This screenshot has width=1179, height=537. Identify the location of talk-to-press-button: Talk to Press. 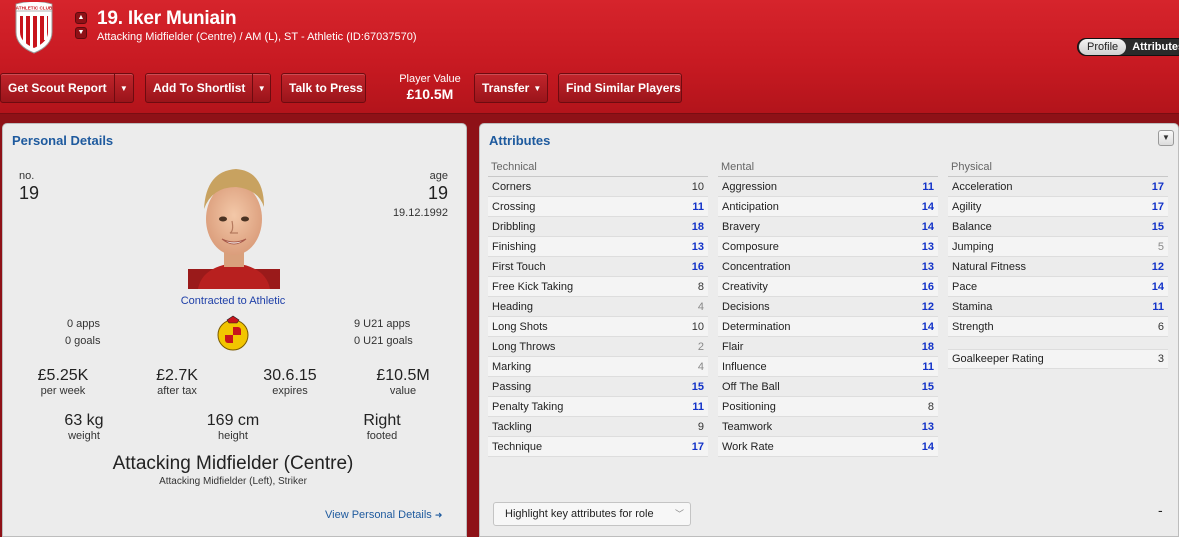
(323, 88).